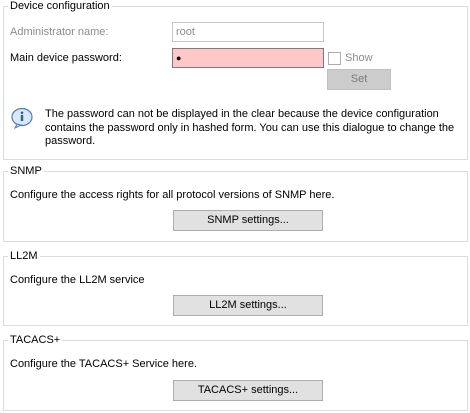  Describe the element at coordinates (359, 79) in the screenshot. I see `set-password-button: Set` at that location.